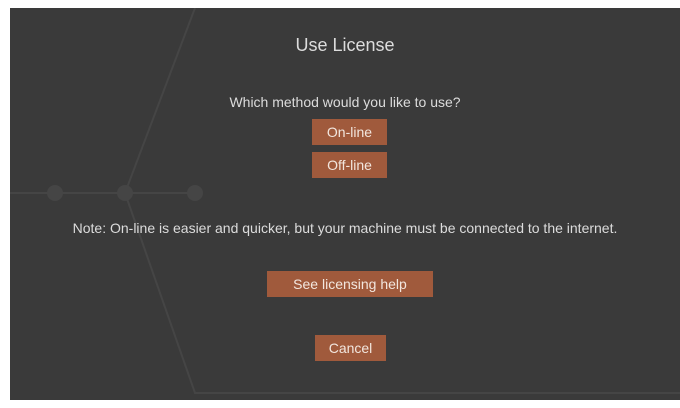  What do you see at coordinates (350, 348) in the screenshot?
I see `cancel-button: Cancel` at bounding box center [350, 348].